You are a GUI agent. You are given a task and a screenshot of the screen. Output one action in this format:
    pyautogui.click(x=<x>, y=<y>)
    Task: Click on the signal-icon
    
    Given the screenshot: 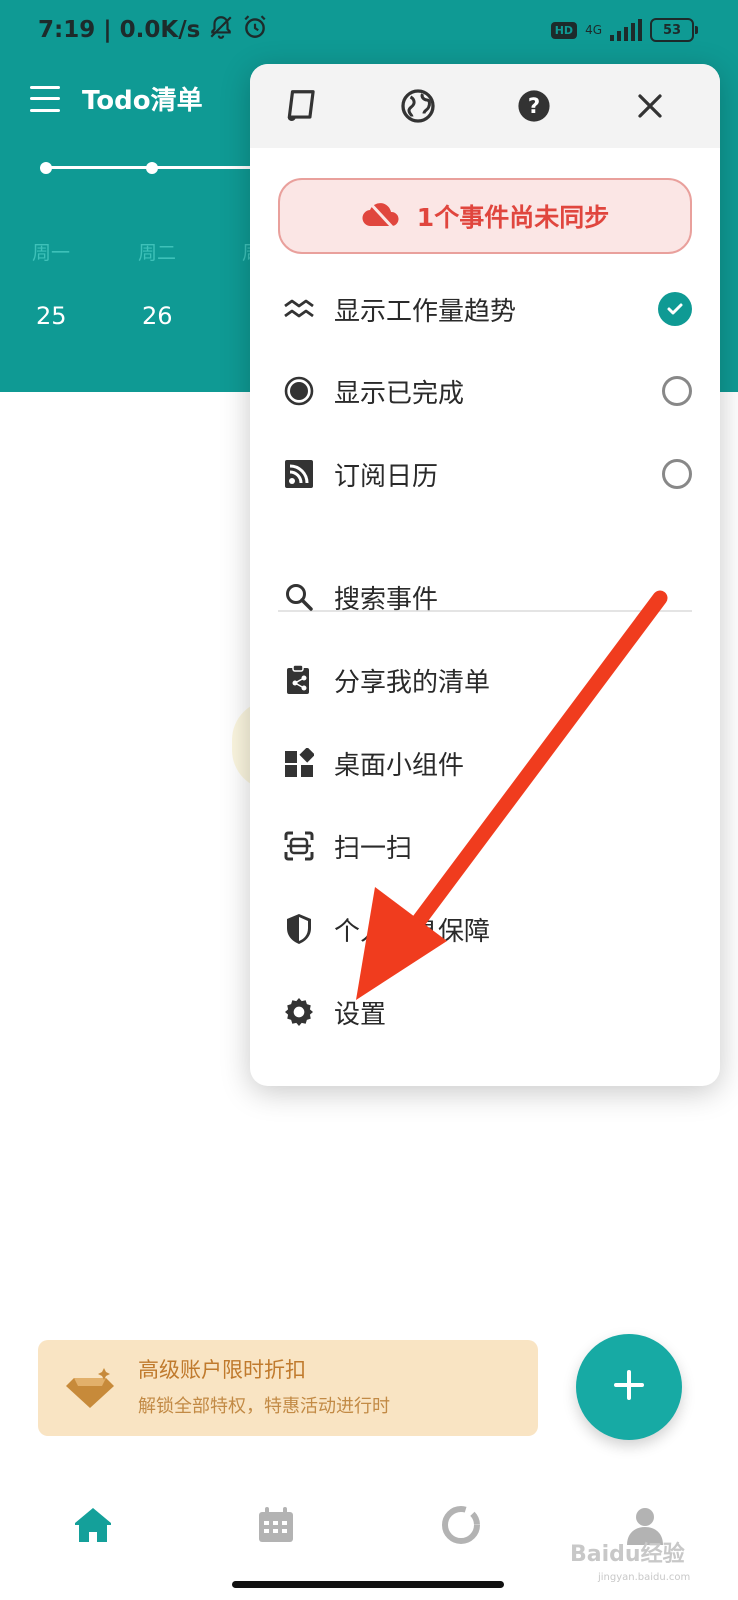 What is the action you would take?
    pyautogui.click(x=626, y=30)
    